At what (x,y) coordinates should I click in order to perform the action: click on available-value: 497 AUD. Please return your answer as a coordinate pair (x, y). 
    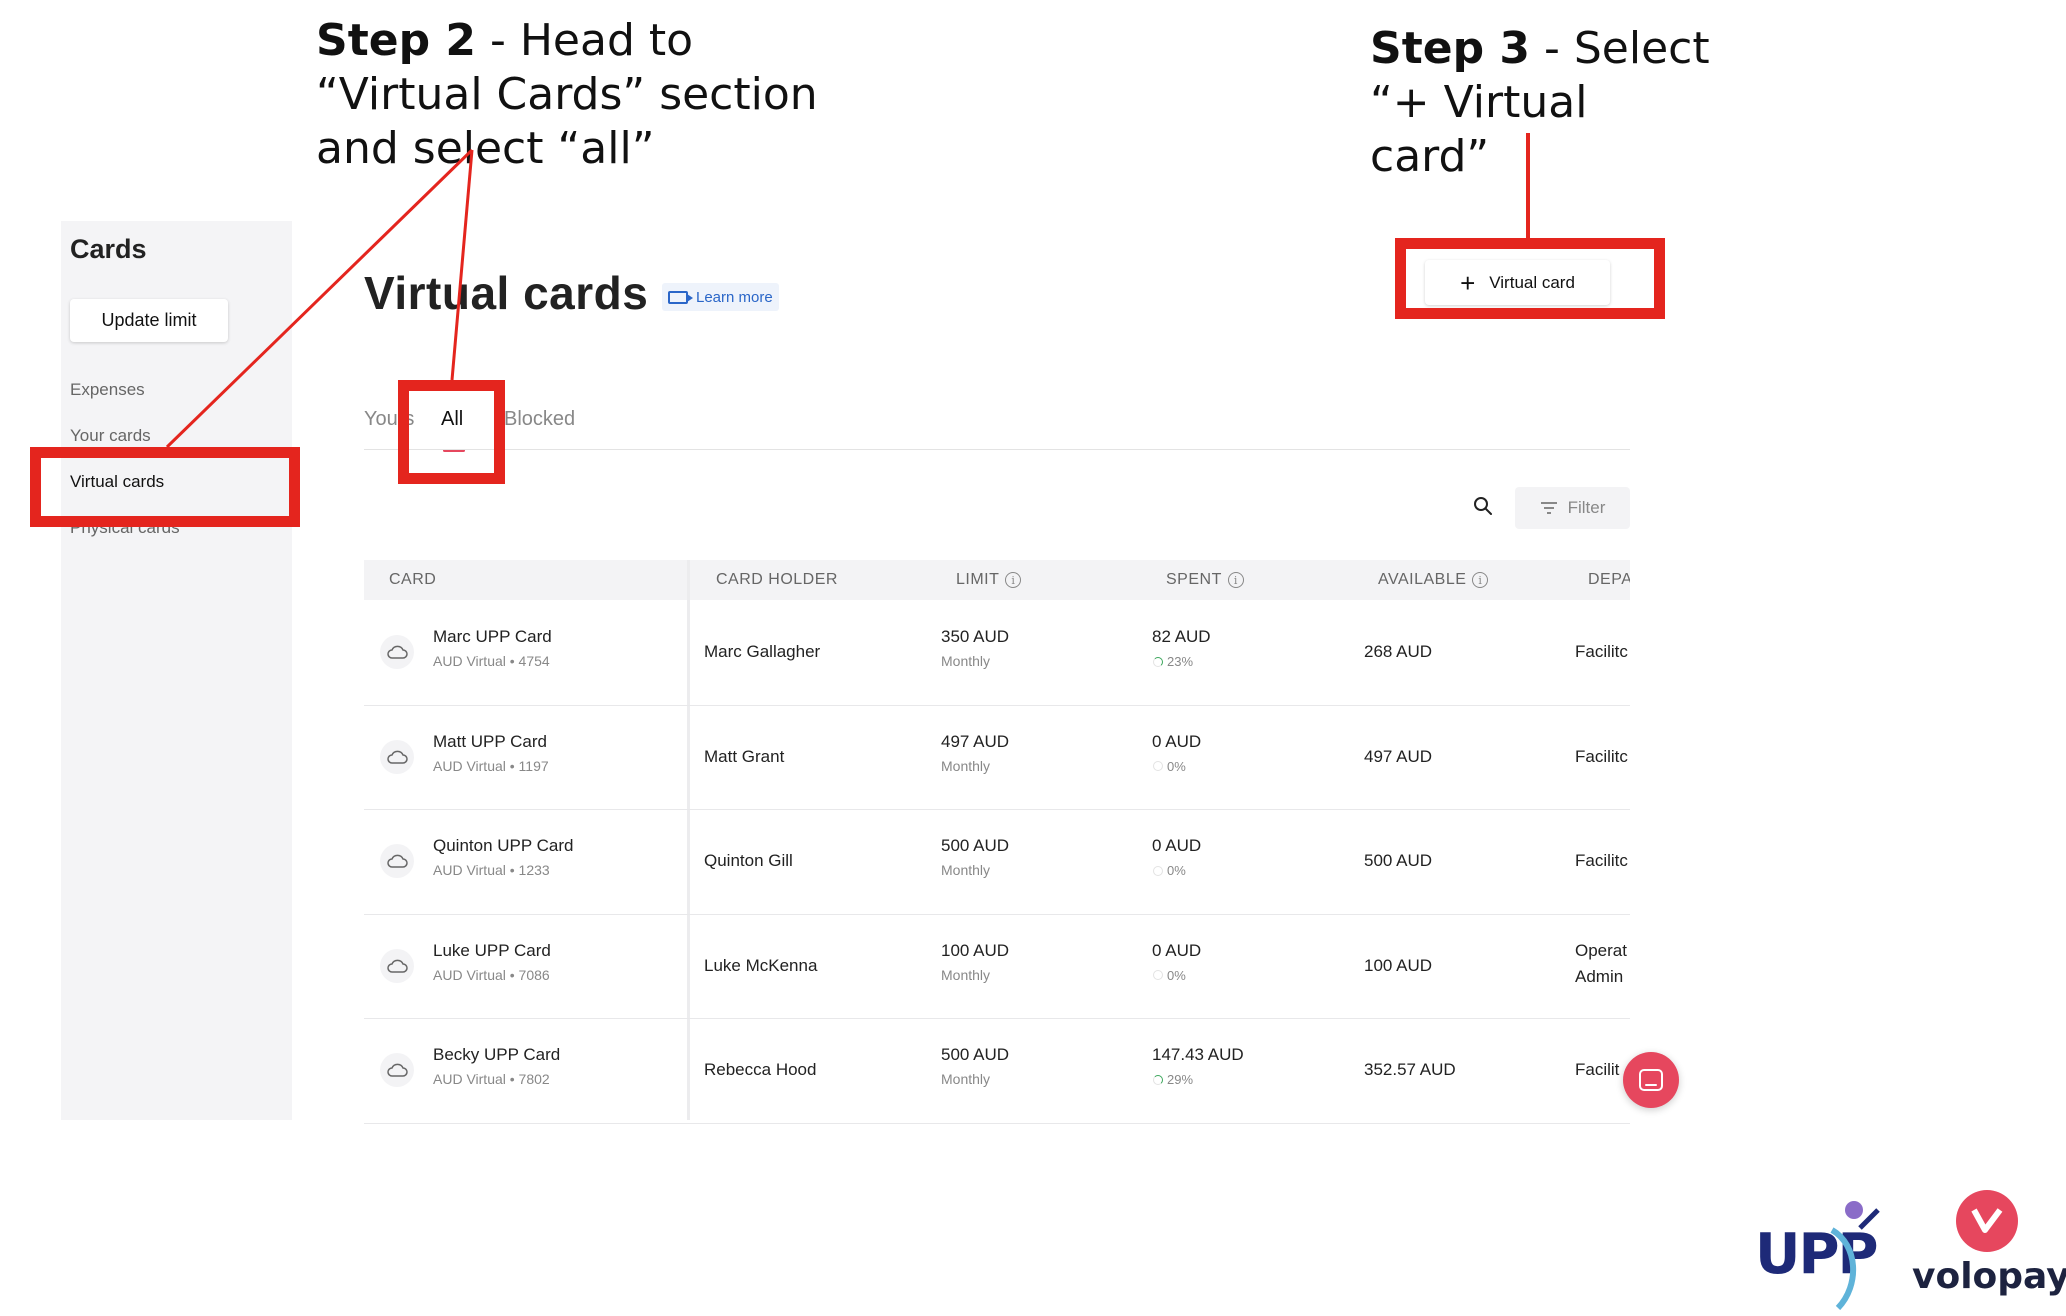
    Looking at the image, I should click on (1398, 756).